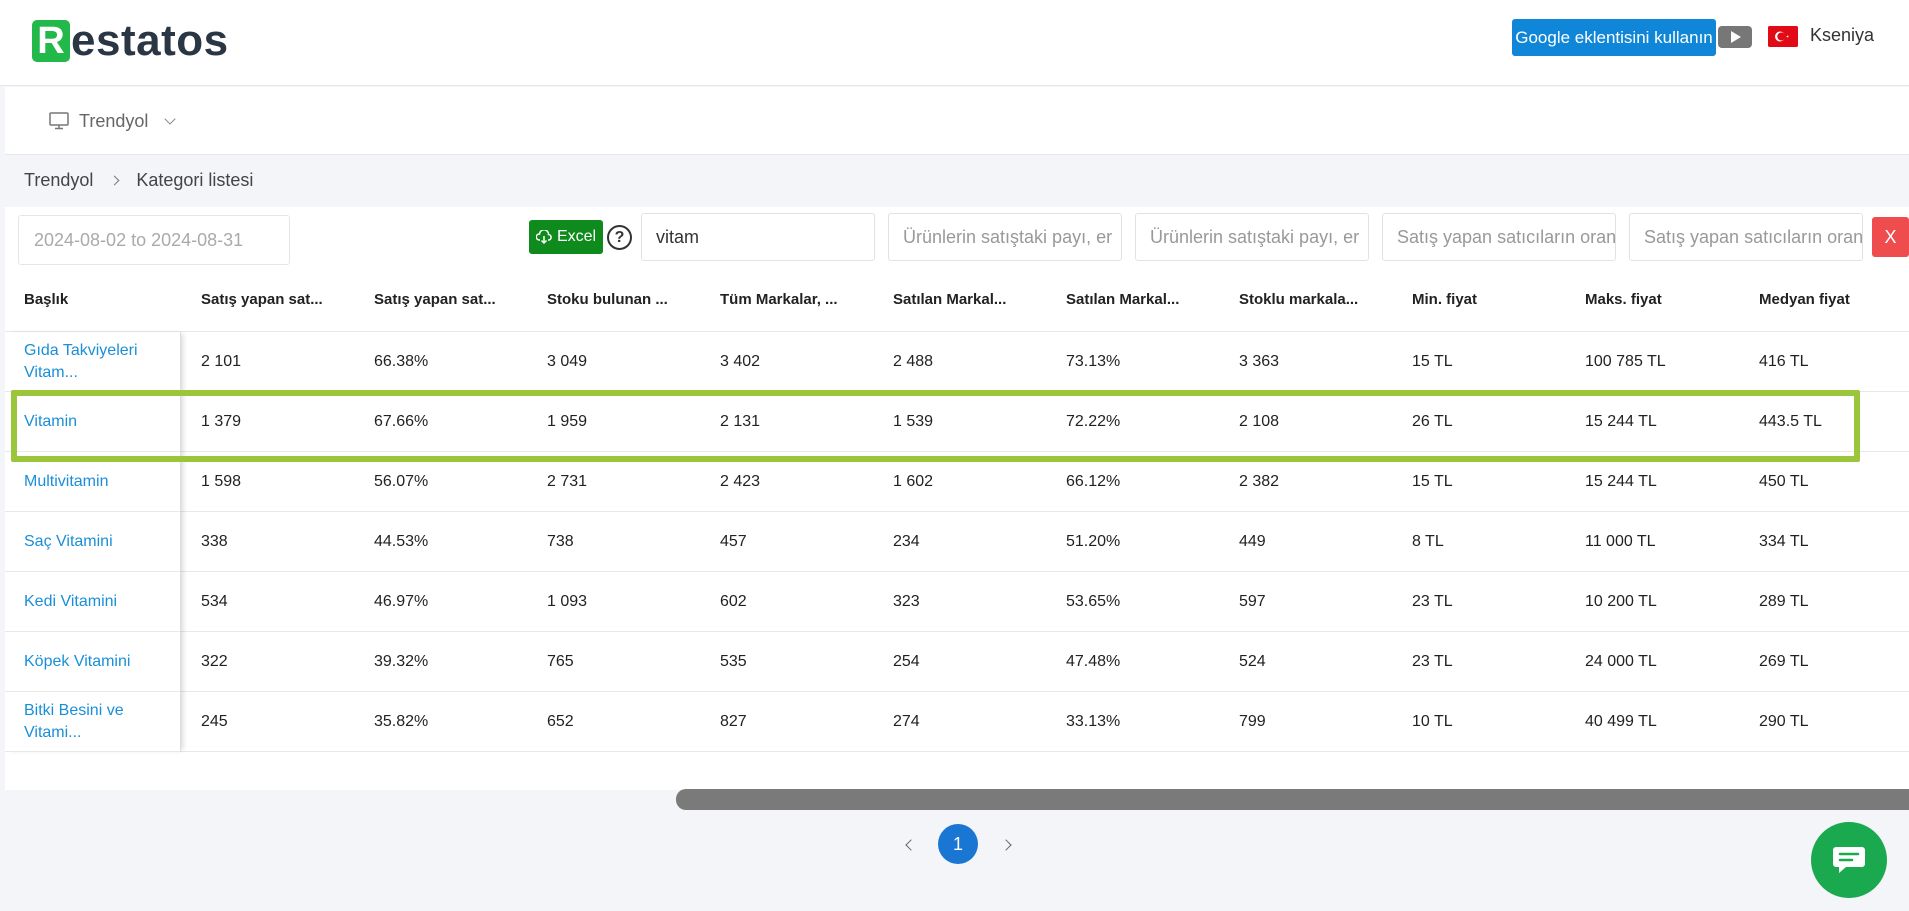 This screenshot has height=911, width=1909. I want to click on category-link: Saç Vitamini, so click(89, 542).